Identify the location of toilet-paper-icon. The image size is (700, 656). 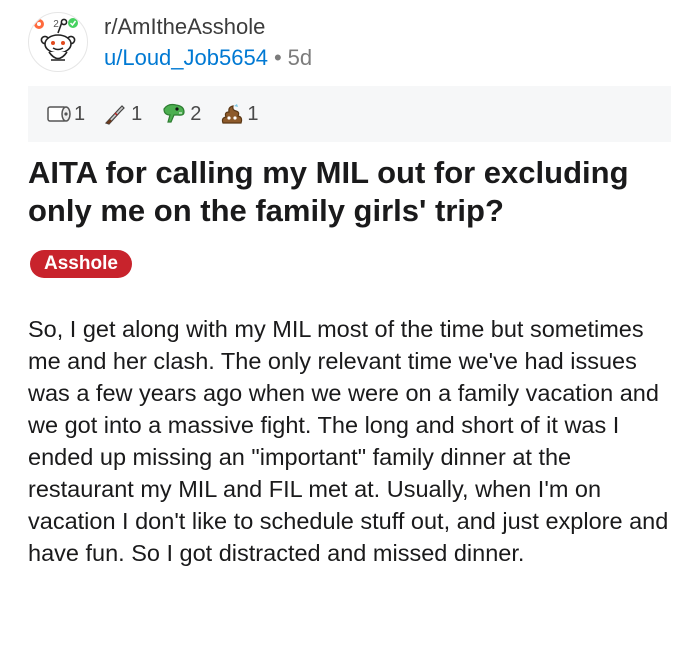
(59, 114).